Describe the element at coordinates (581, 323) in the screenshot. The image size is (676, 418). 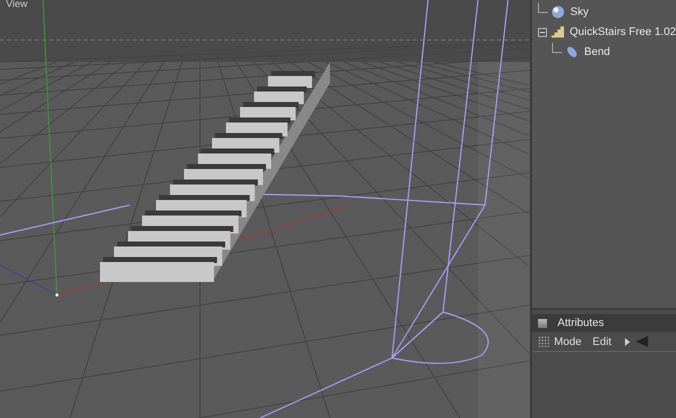
I see `attributes-title: Attributes` at that location.